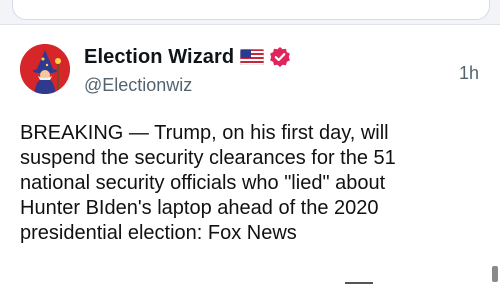 This screenshot has width=500, height=285. What do you see at coordinates (280, 57) in the screenshot?
I see `verified-badge-icon` at bounding box center [280, 57].